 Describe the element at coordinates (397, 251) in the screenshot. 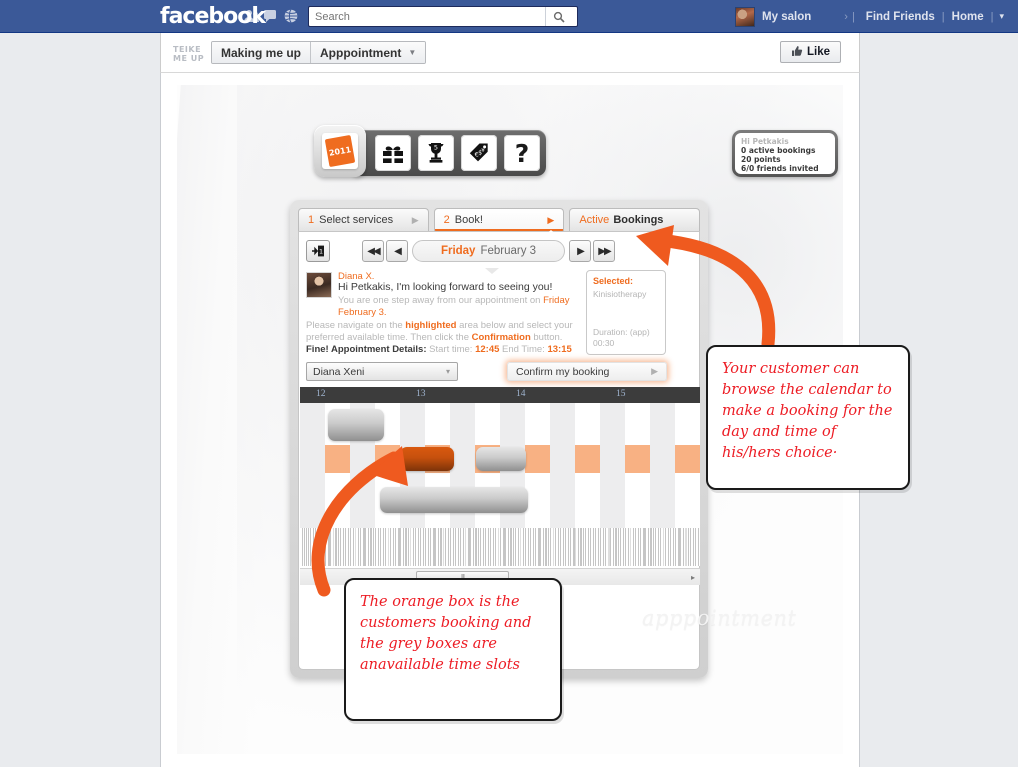

I see `previous-day-button: ◀` at that location.